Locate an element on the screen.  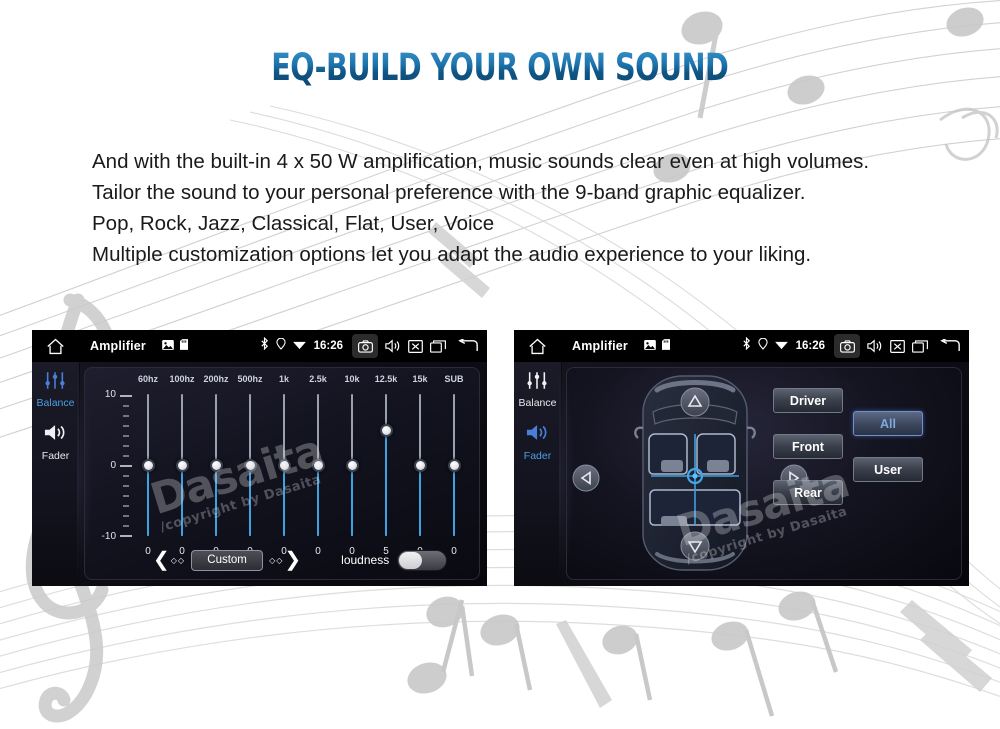
eq-bottom-bar: ❮ ◇◇ Custom ◇◇ ❯ loudness is located at coordinates (282, 560).